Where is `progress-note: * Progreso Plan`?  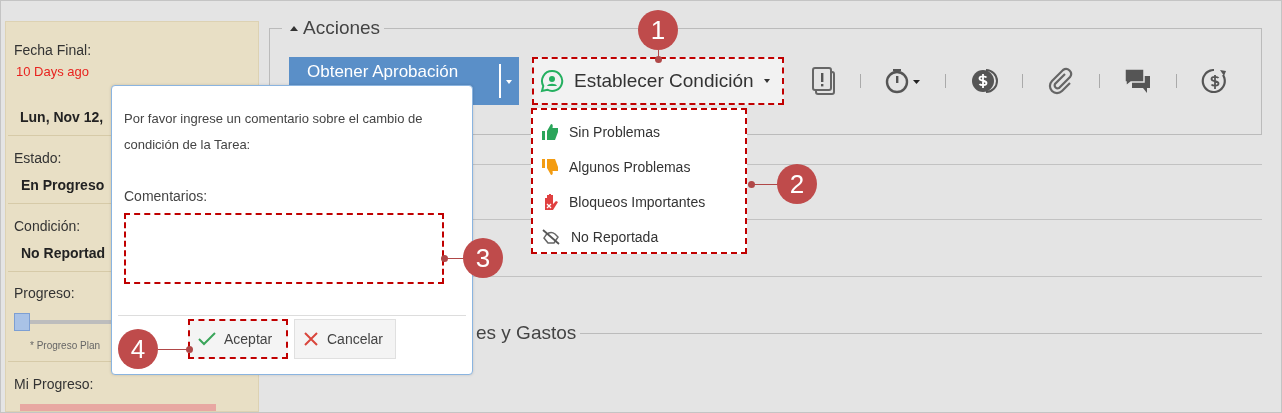
progress-note: * Progreso Plan is located at coordinates (65, 346).